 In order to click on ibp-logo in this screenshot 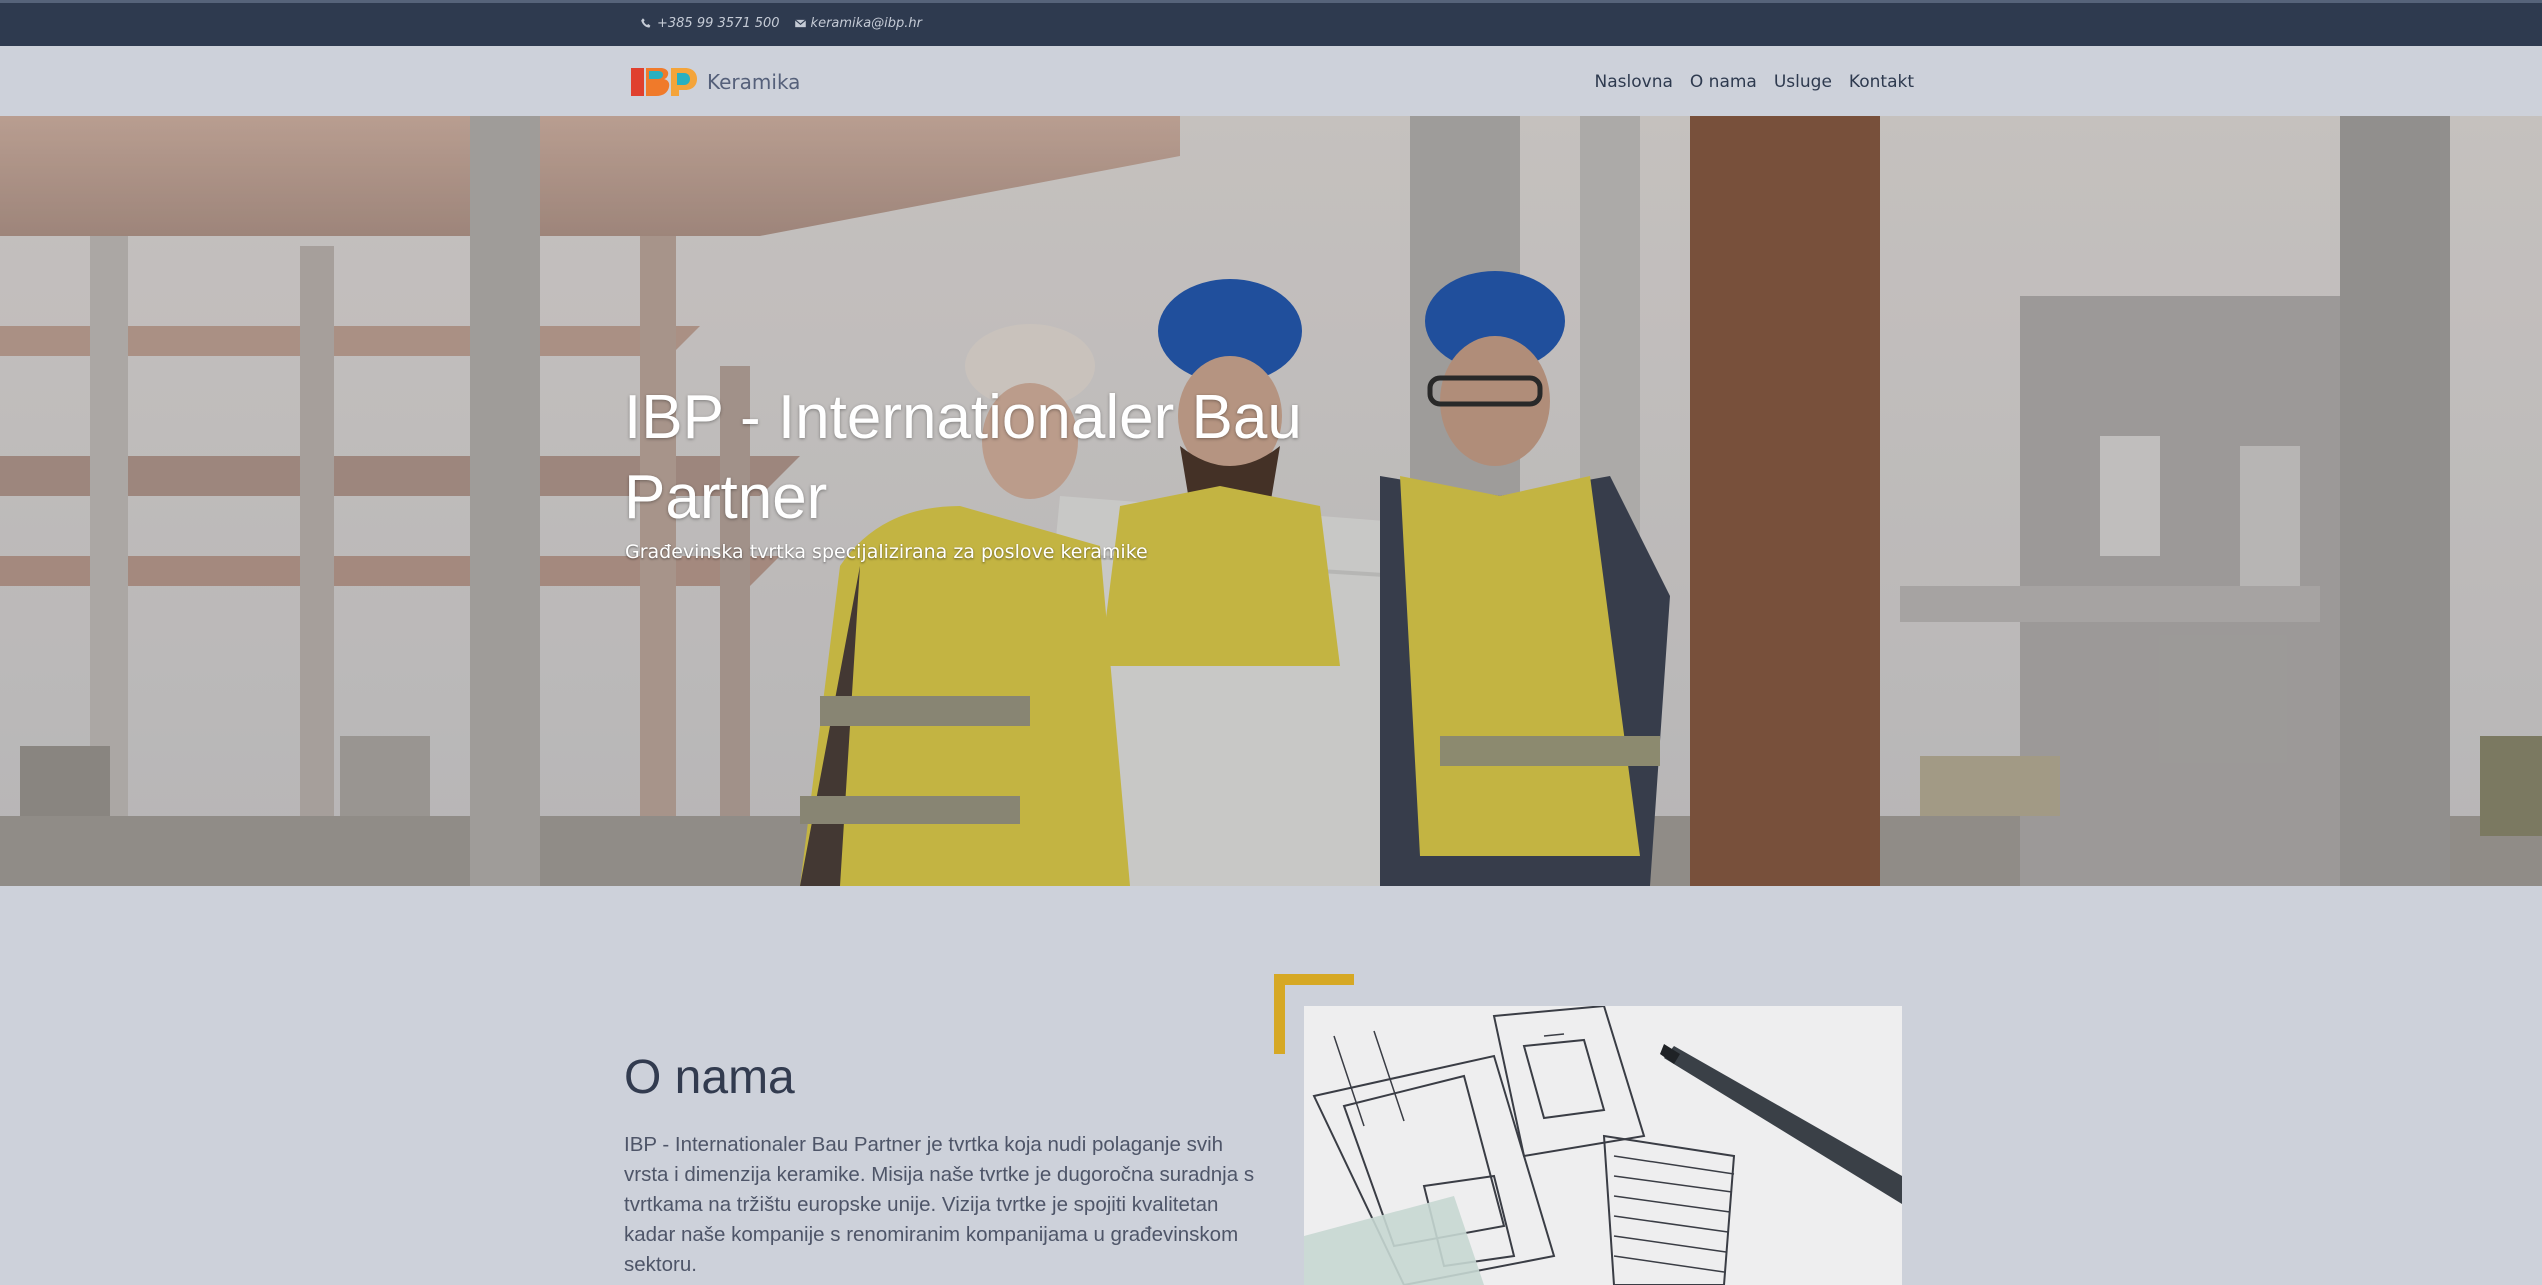, I will do `click(664, 82)`.